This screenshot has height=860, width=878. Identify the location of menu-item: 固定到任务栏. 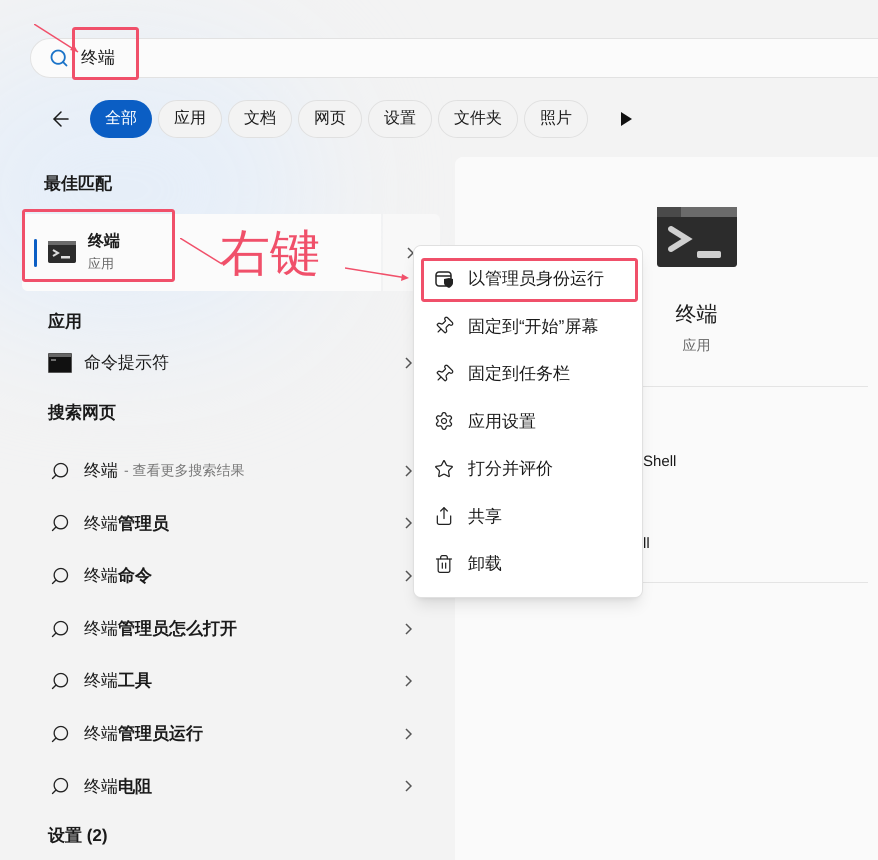
(528, 374).